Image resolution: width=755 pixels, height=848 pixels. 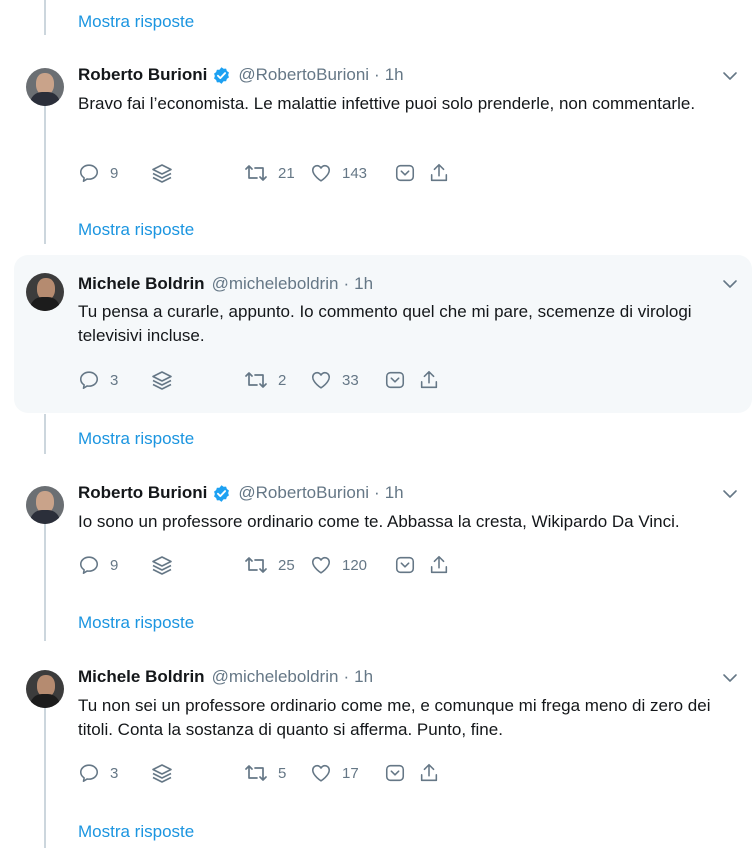 What do you see at coordinates (269, 173) in the screenshot?
I see `retweet-button: 21` at bounding box center [269, 173].